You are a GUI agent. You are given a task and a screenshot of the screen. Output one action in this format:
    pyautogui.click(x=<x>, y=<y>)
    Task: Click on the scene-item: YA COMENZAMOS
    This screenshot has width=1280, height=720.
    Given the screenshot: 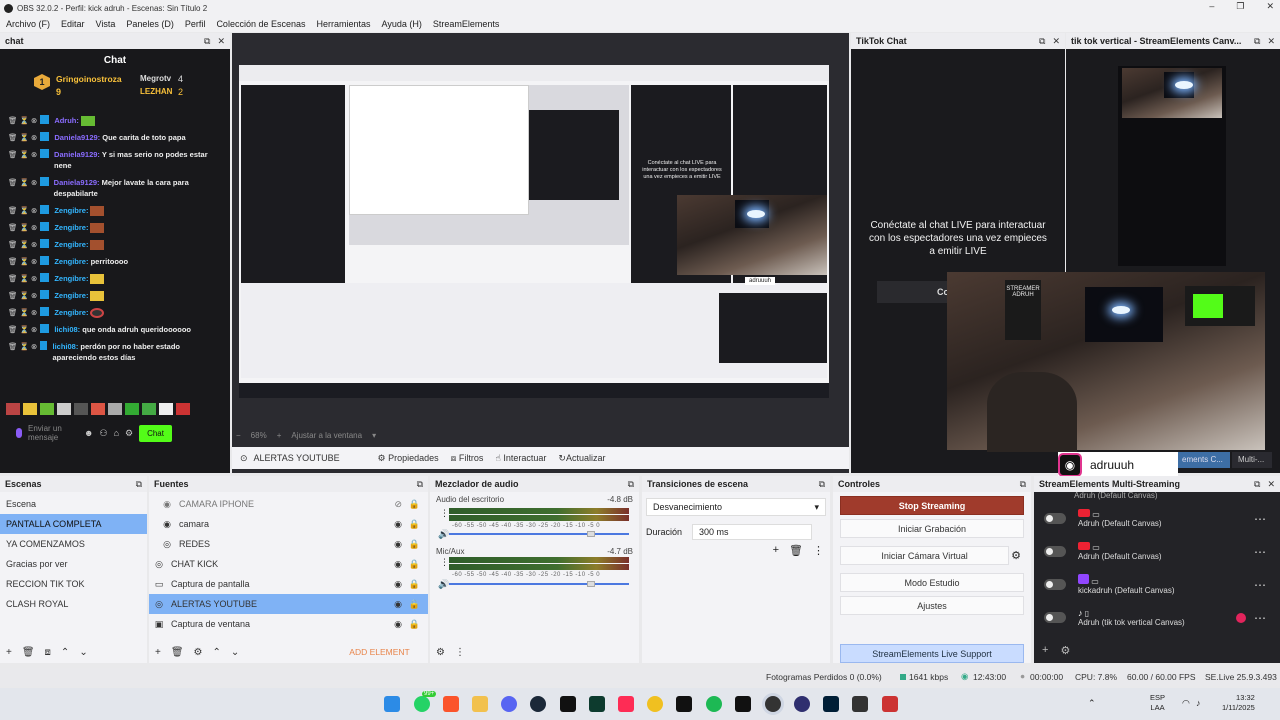 What is the action you would take?
    pyautogui.click(x=73, y=544)
    